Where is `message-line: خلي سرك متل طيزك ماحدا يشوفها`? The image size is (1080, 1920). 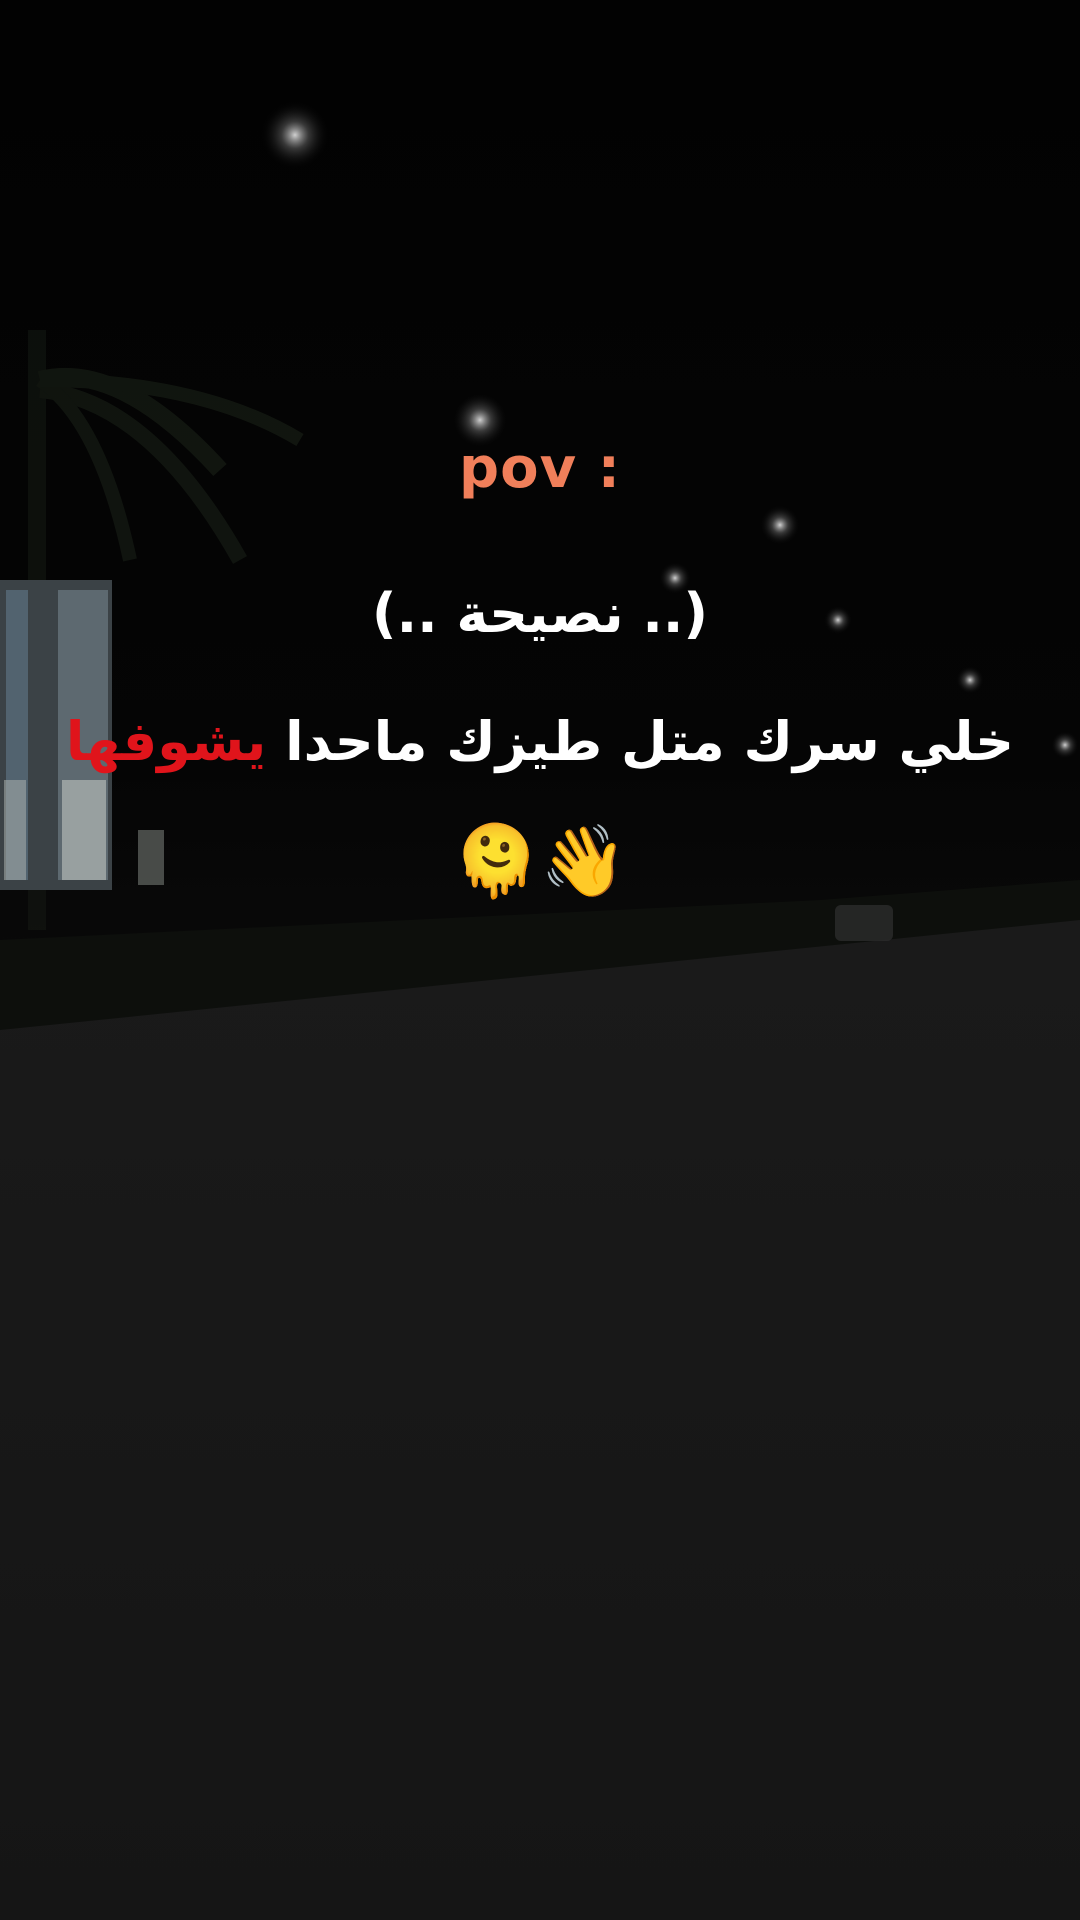
message-line: خلي سرك متل طيزك ماحدا يشوفها is located at coordinates (540, 741).